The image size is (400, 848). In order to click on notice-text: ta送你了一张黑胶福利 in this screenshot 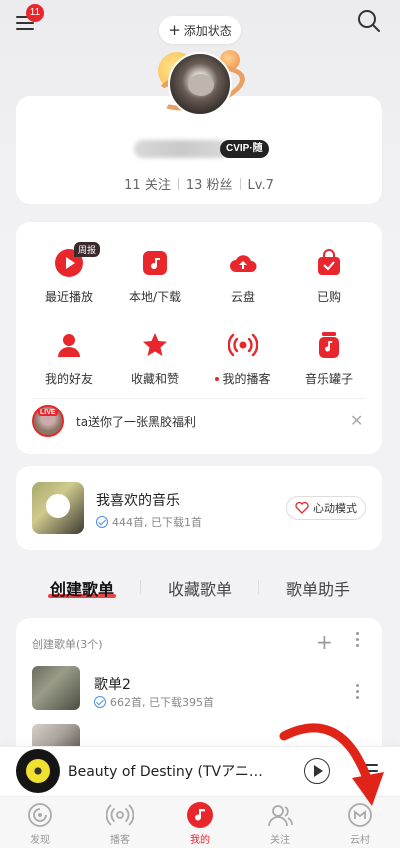, I will do `click(136, 422)`.